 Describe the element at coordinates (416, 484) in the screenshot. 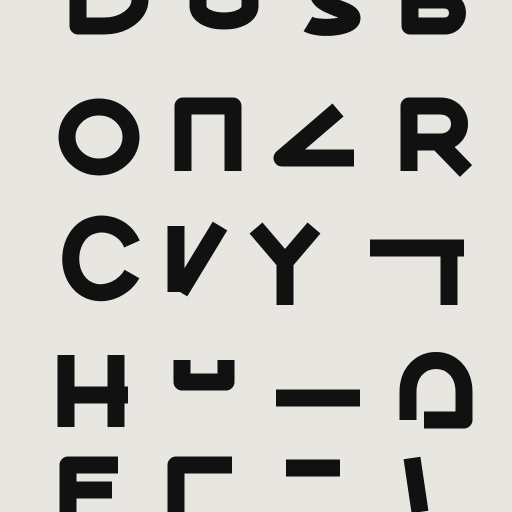

I see `glyph-i-fragment` at that location.